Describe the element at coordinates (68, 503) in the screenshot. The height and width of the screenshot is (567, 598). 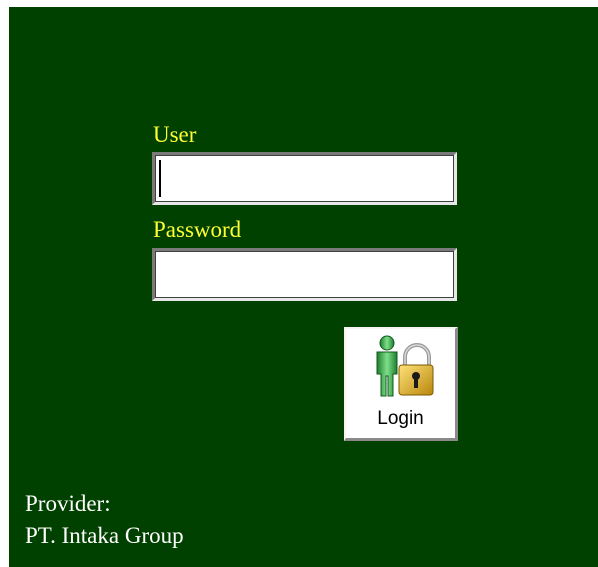
I see `provider-label: Provider:` at that location.